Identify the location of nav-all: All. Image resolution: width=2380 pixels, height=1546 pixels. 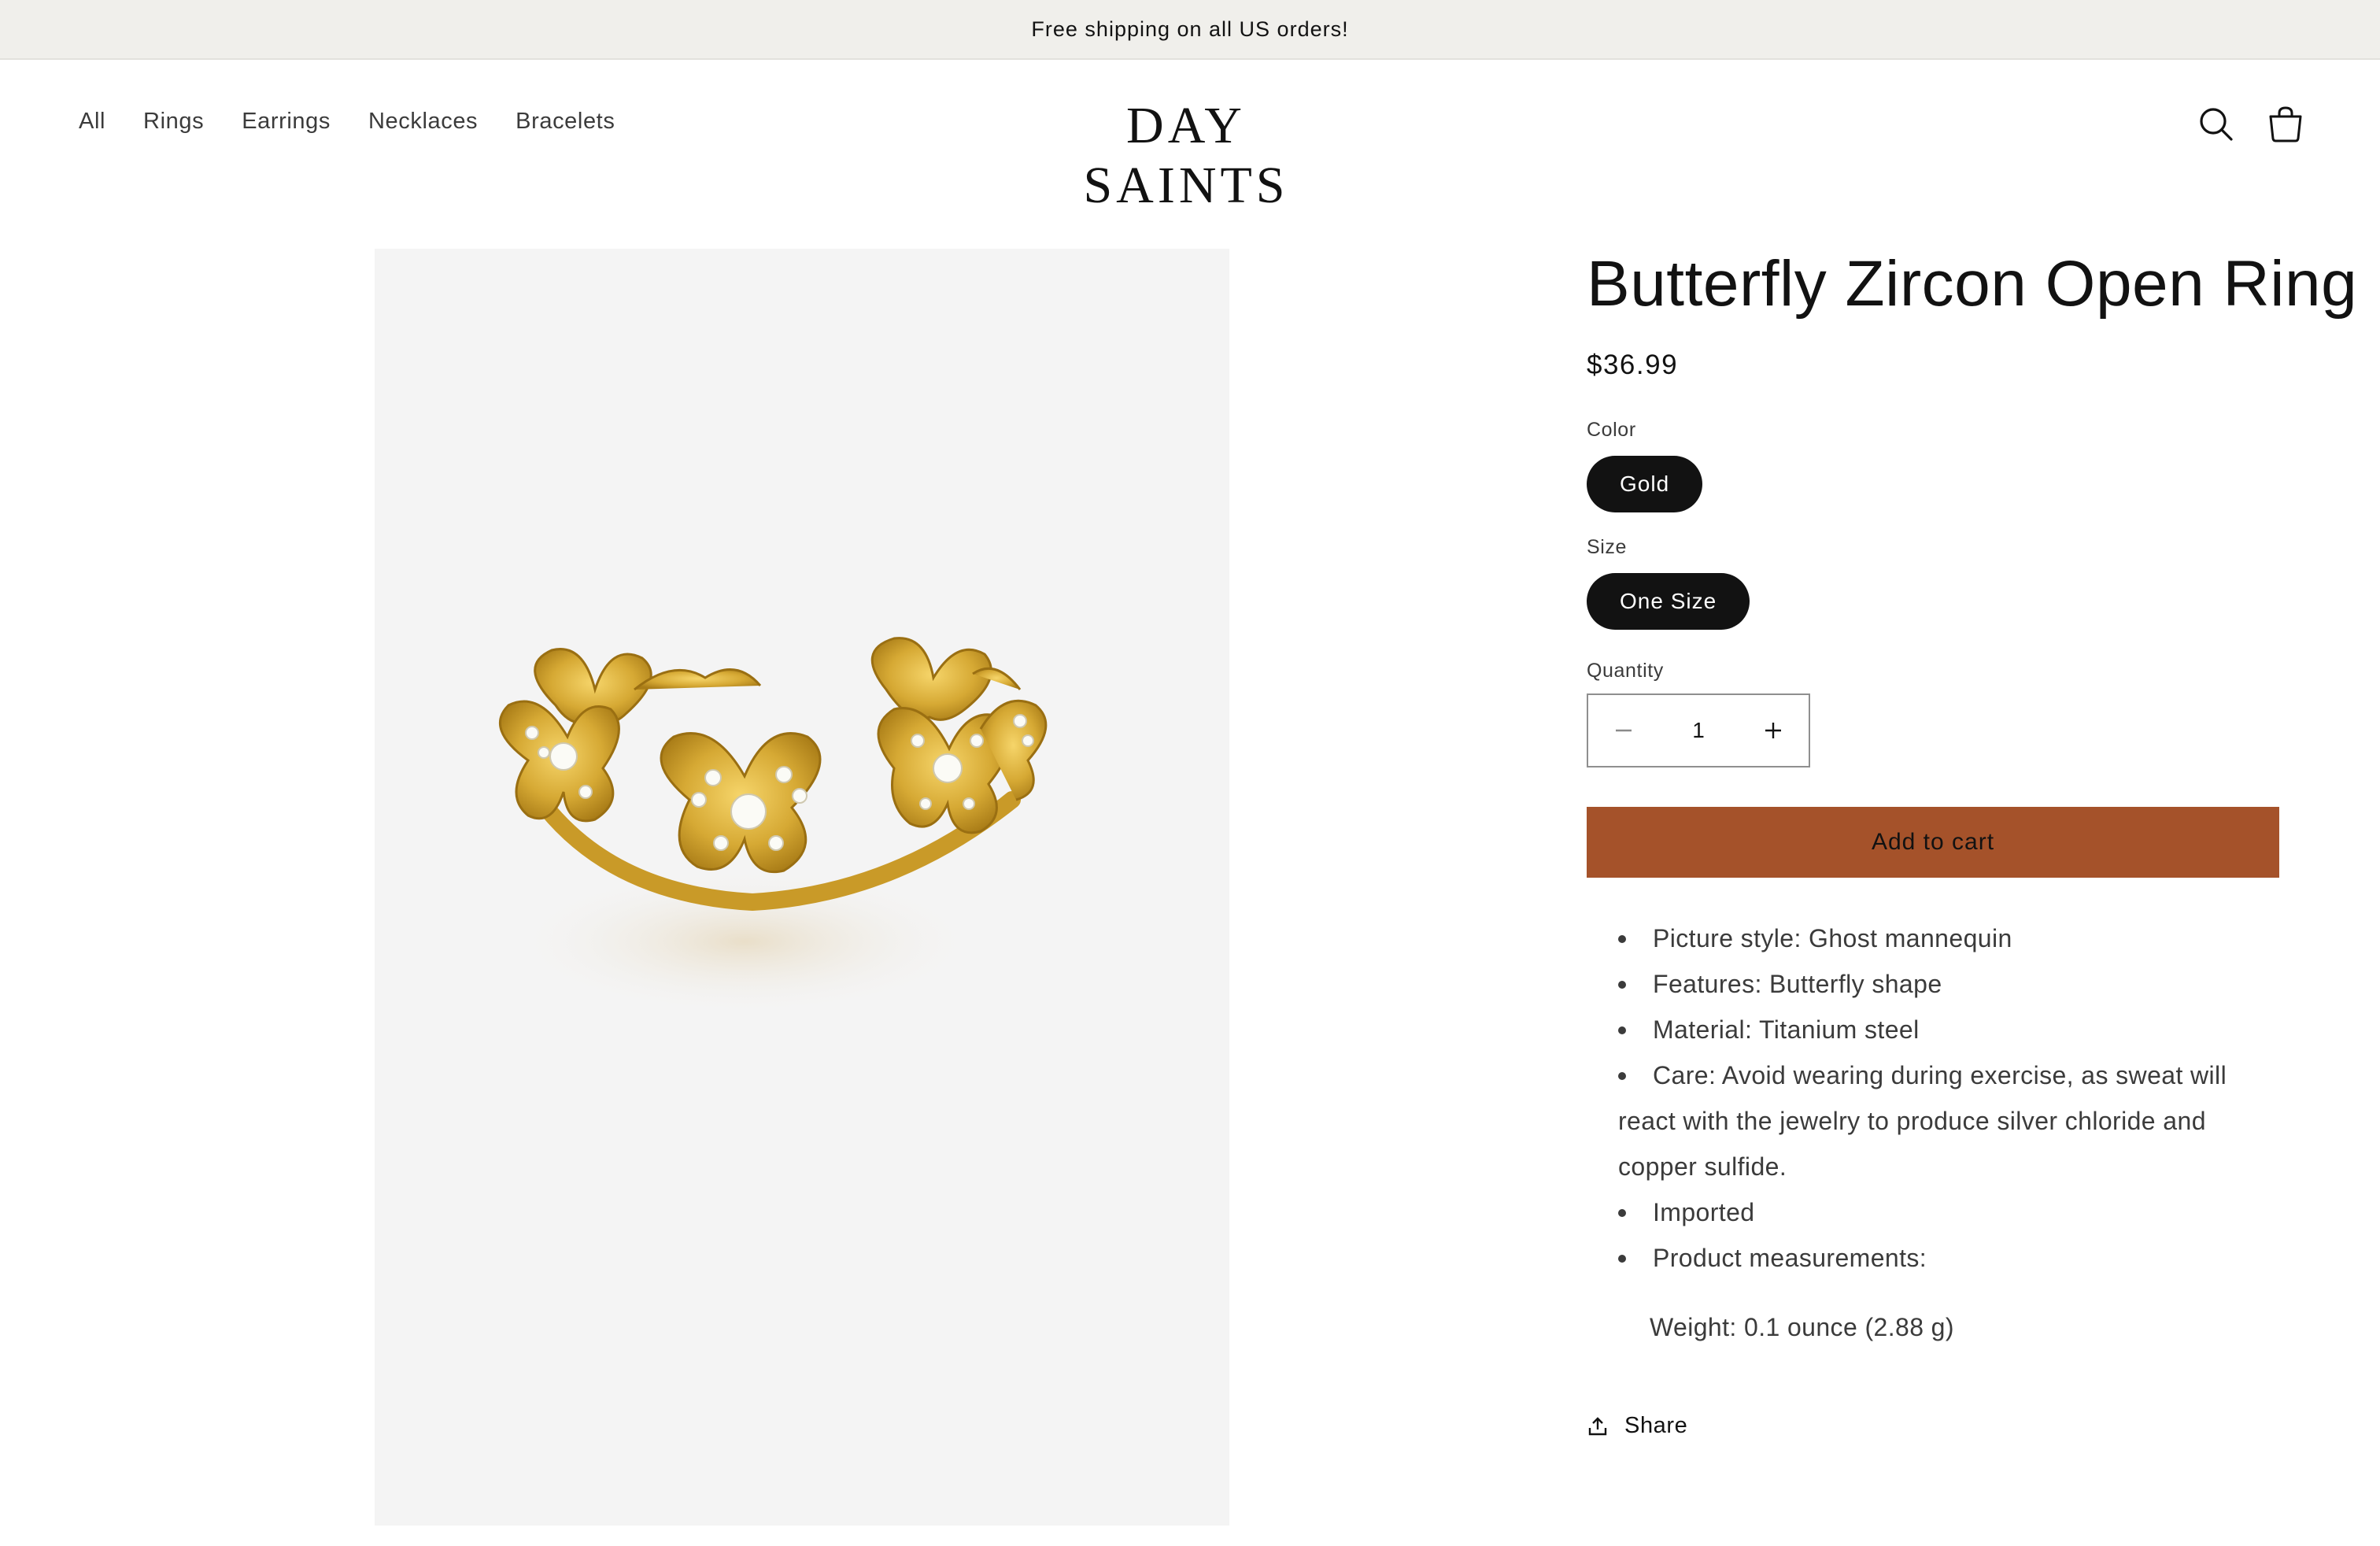
(92, 122).